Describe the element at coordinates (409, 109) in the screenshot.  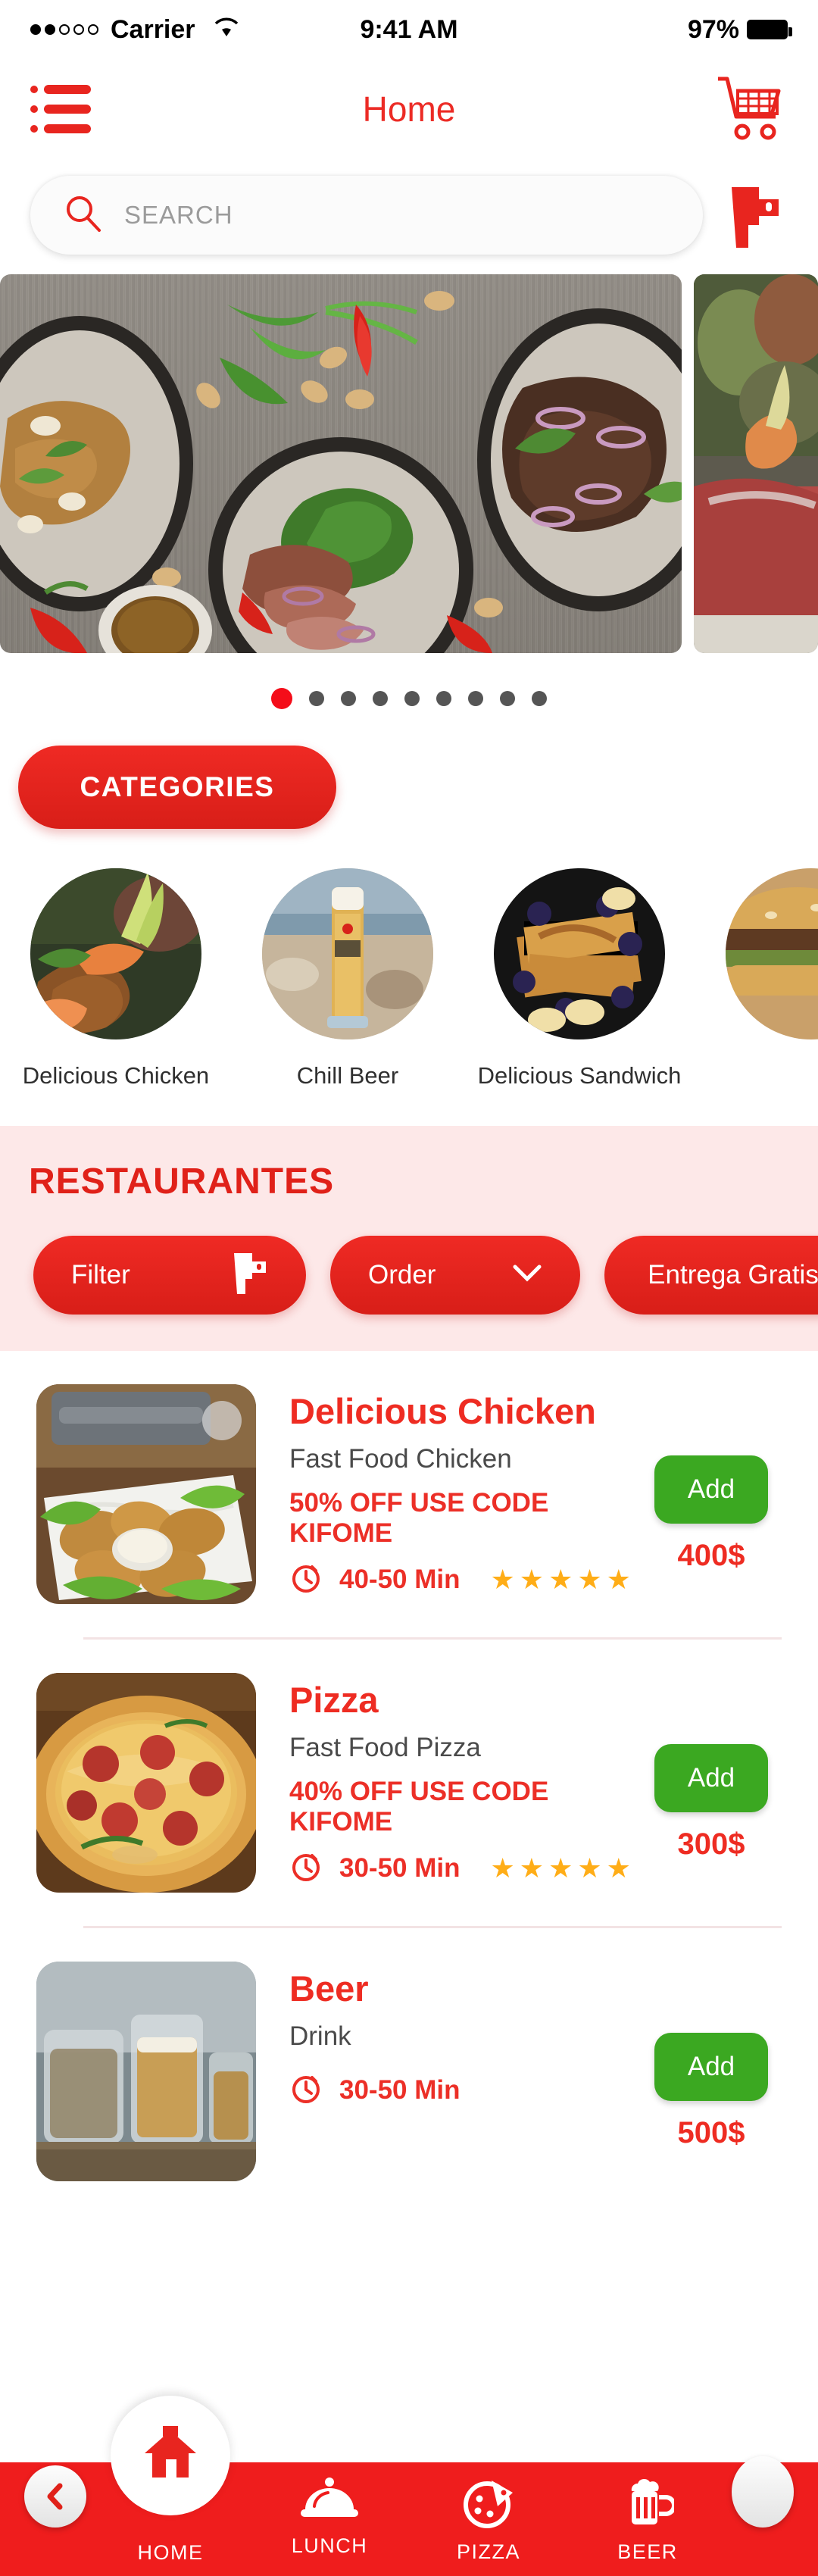
I see `app-header: Home` at that location.